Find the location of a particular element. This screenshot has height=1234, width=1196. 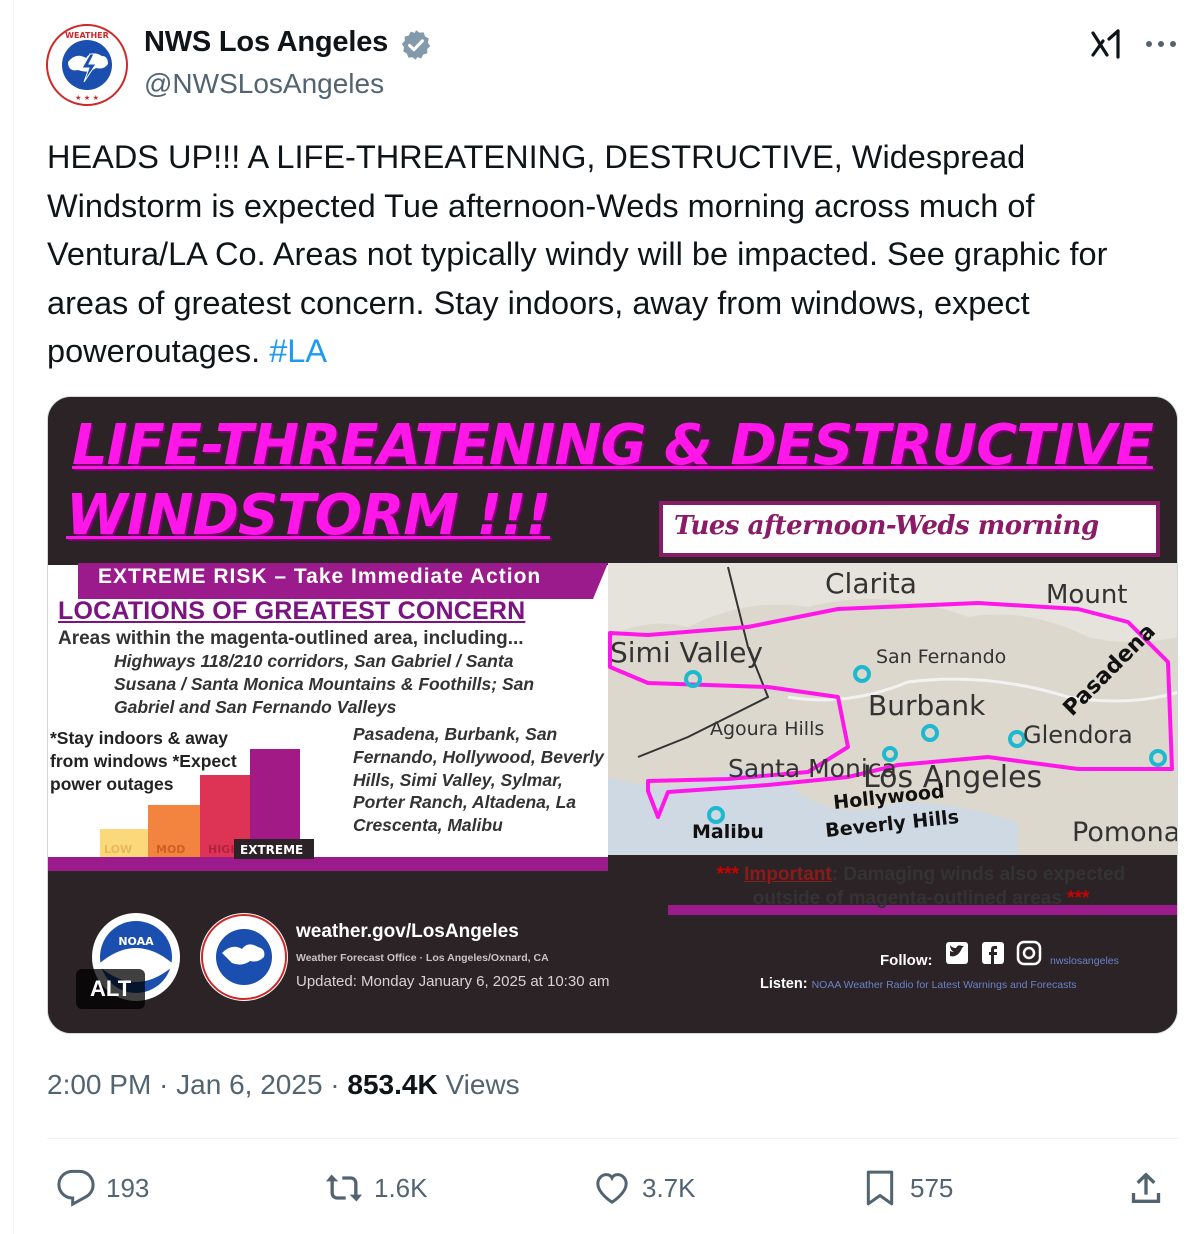

map-label-san-fernando: San Fernando is located at coordinates (941, 657).